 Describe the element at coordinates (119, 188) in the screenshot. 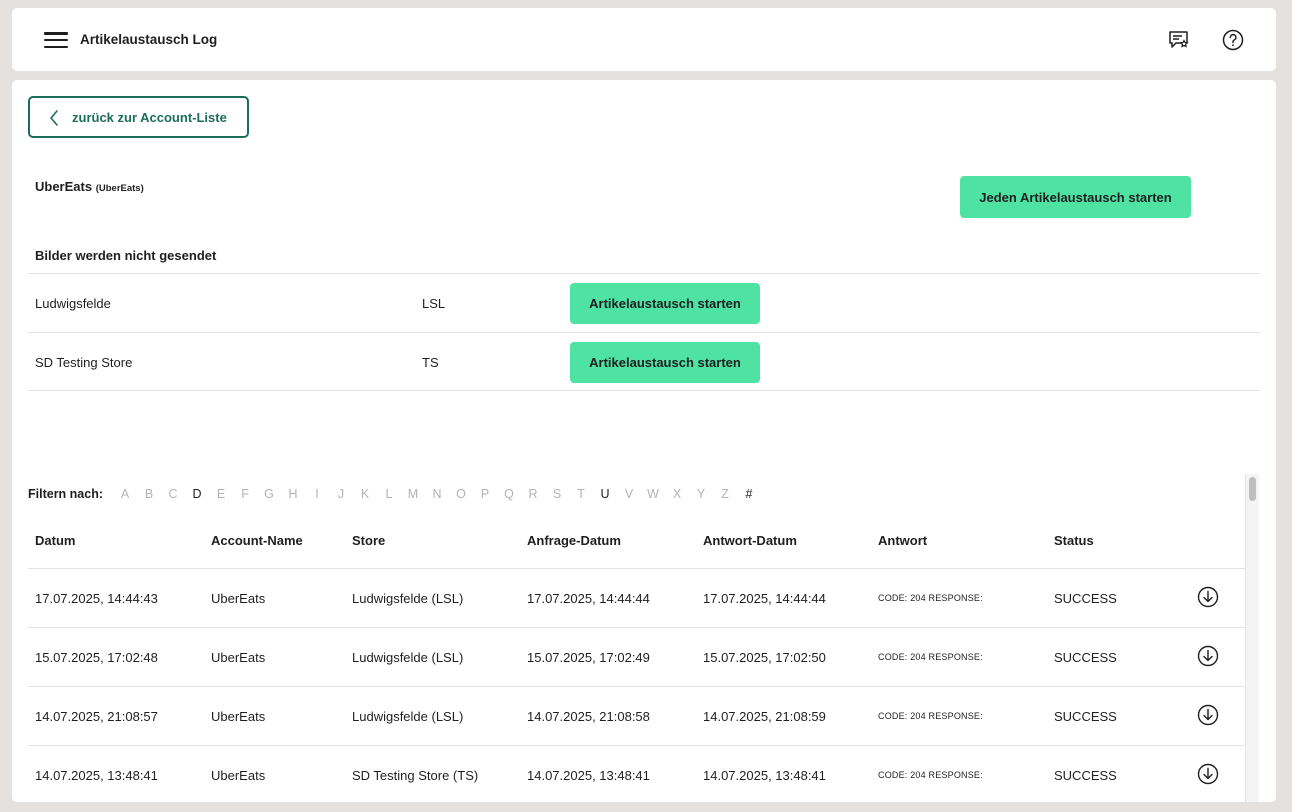

I see `account-subname: (UberEats)` at that location.